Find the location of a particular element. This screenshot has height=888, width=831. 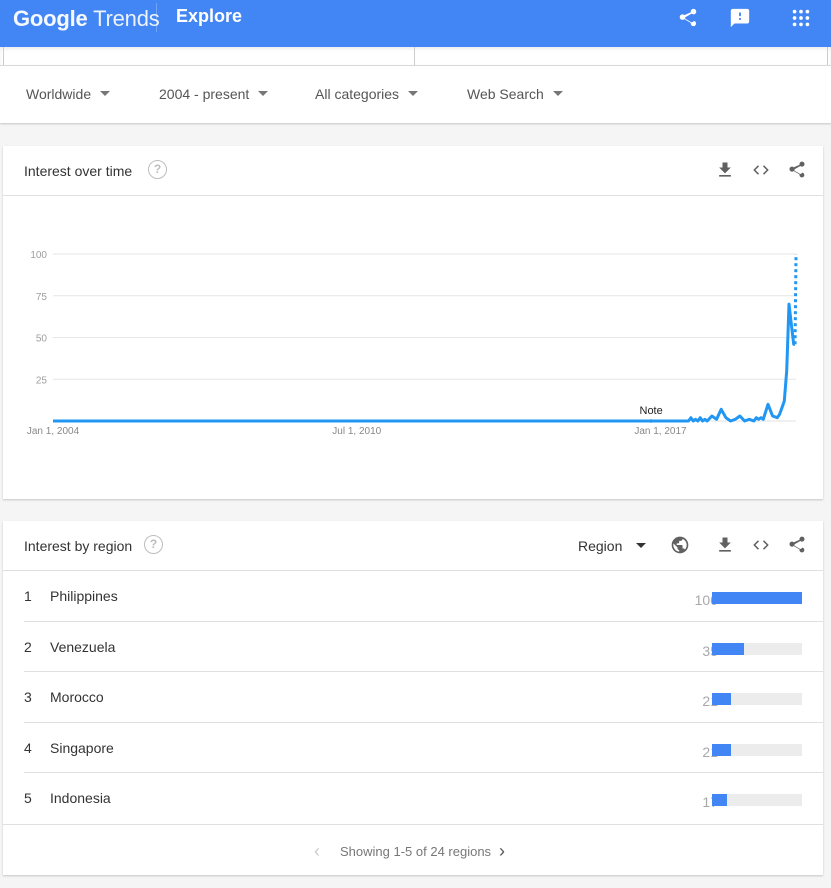

x-tick-label: Jul 1, 2010 is located at coordinates (356, 431).